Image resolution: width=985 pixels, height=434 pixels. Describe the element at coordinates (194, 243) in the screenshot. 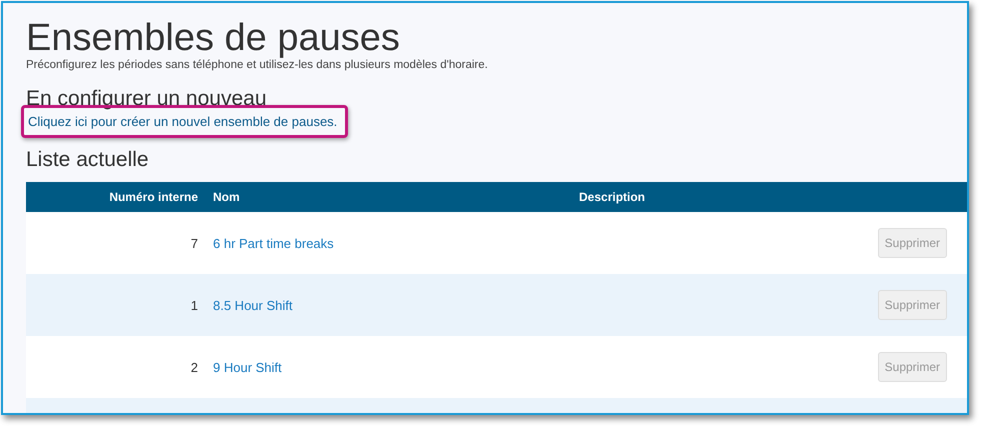

I see `id-cell-text: 7` at that location.